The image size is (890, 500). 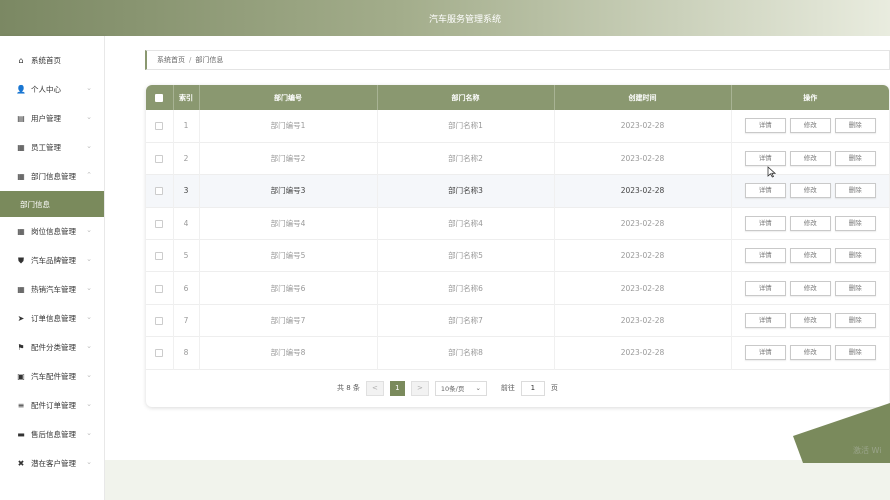 What do you see at coordinates (517, 320) in the screenshot?
I see `table-row: 7 部门编号7 部门名称7 2023-02-28 详情 修改 删除` at bounding box center [517, 320].